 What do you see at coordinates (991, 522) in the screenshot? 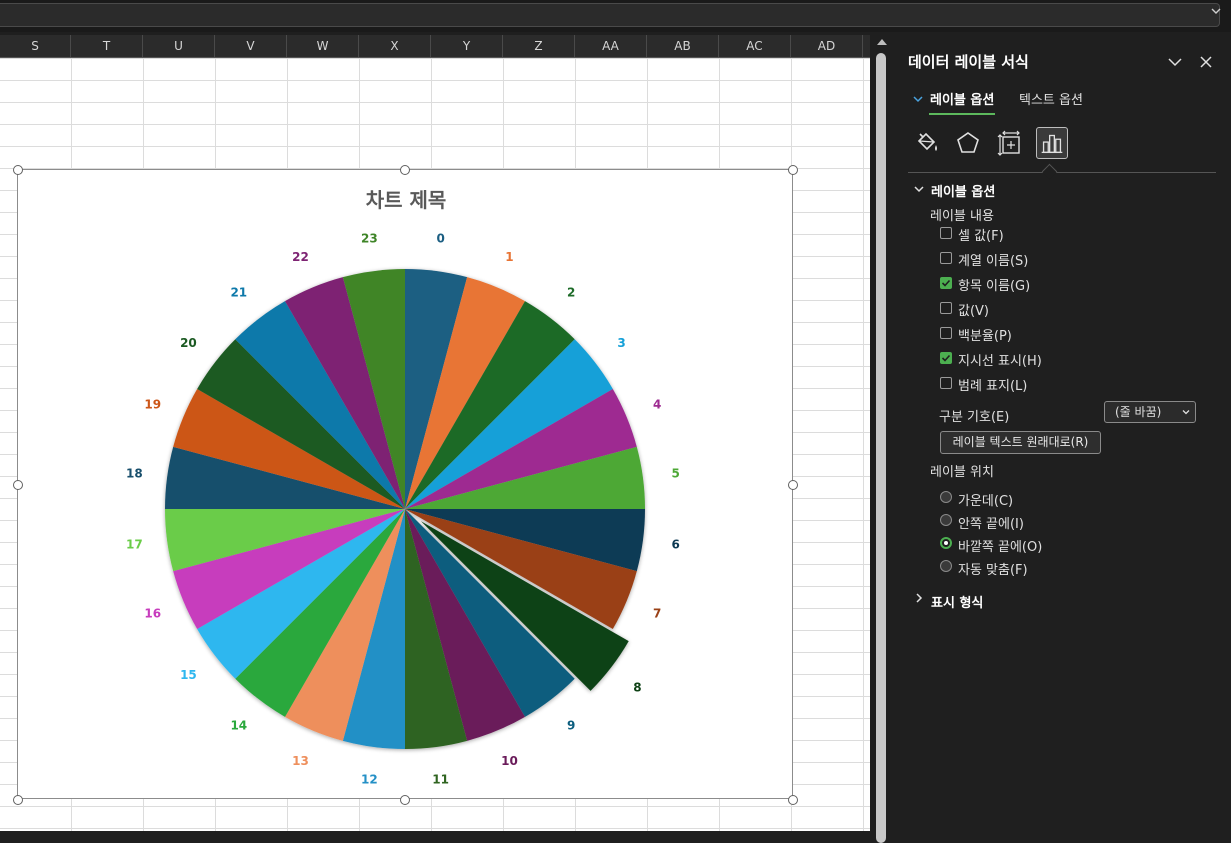
I see `radio-label: 안쪽 끝에(I)` at bounding box center [991, 522].